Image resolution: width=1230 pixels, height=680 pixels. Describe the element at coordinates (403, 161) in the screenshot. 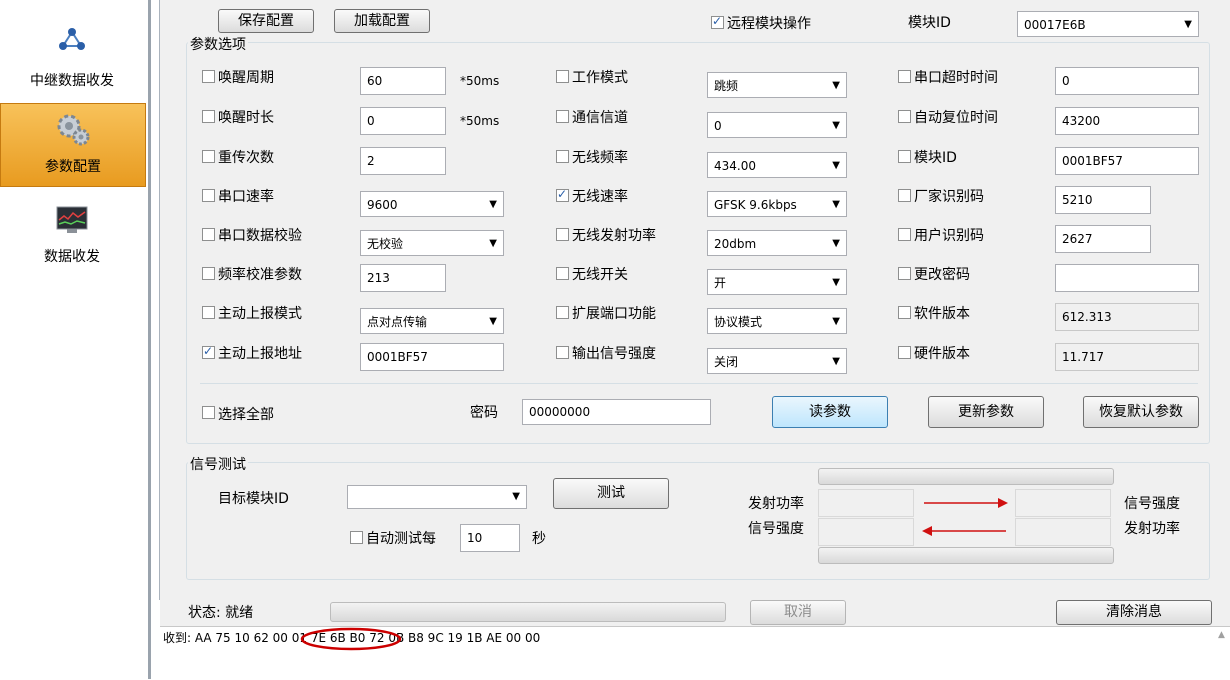

I see `param-input: 2` at that location.